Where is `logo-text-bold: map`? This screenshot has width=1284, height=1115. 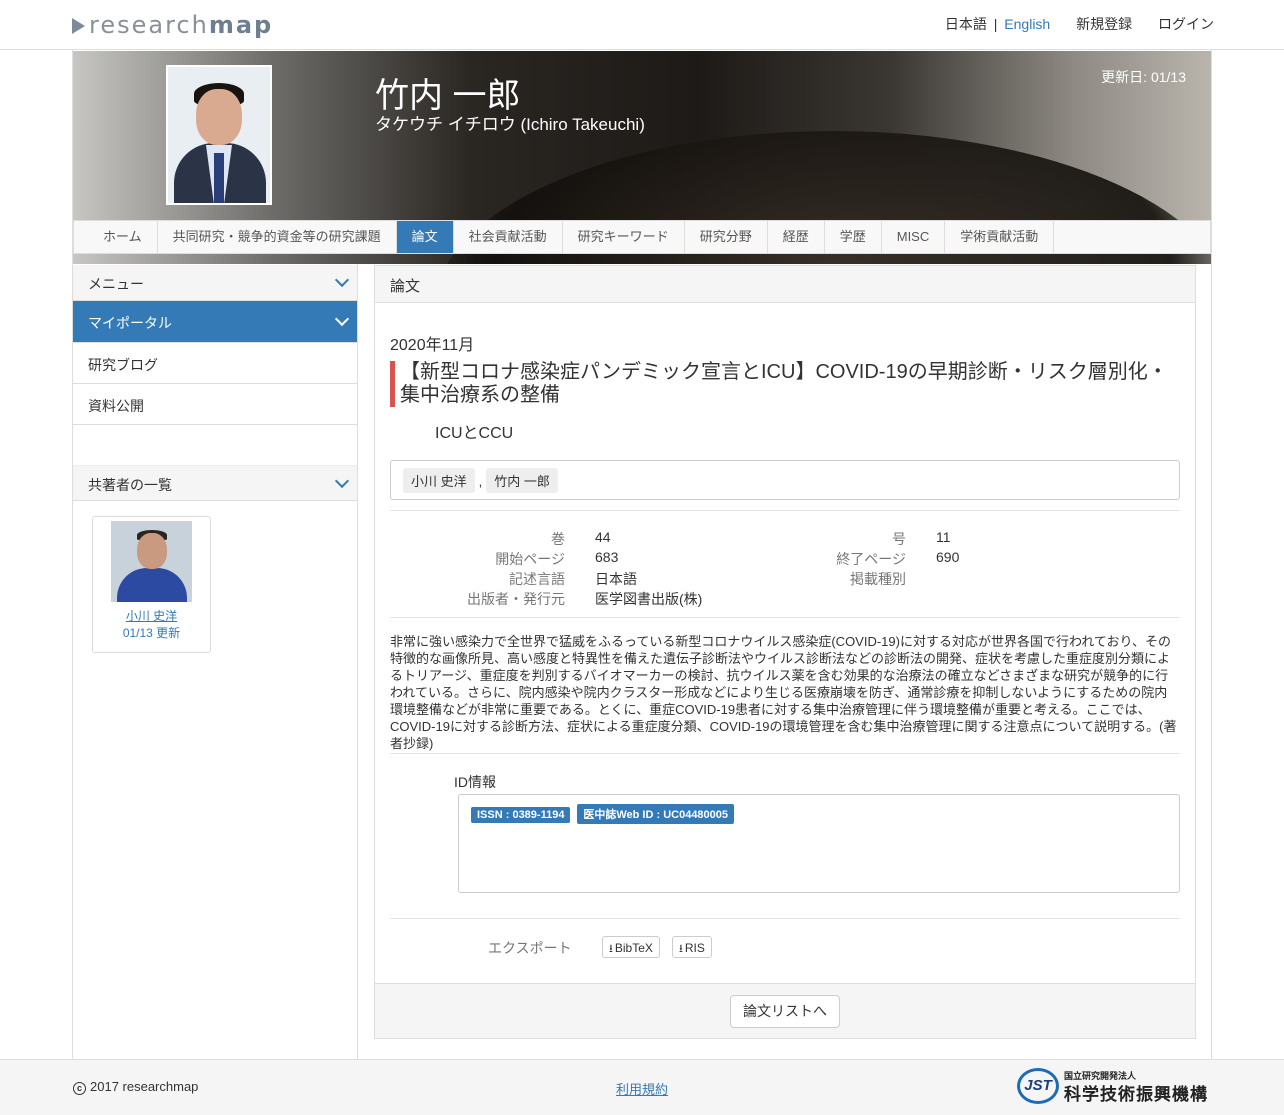 logo-text-bold: map is located at coordinates (241, 25).